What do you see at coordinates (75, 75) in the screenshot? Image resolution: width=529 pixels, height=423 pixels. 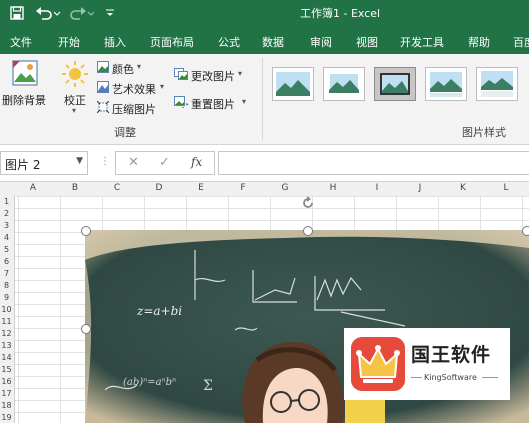 I see `corrections-icon` at bounding box center [75, 75].